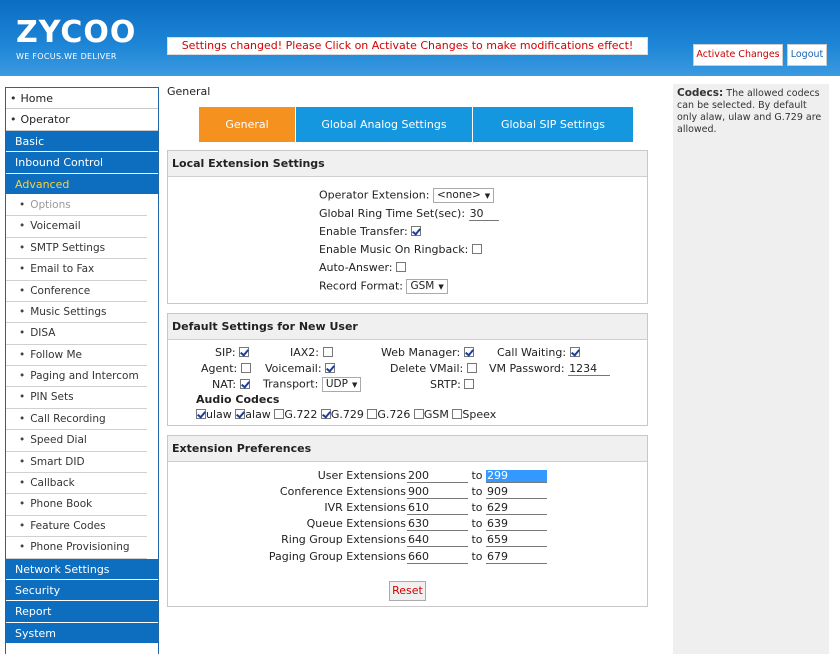 The width and height of the screenshot is (840, 654). I want to click on web-manager-checkbox, so click(468, 352).